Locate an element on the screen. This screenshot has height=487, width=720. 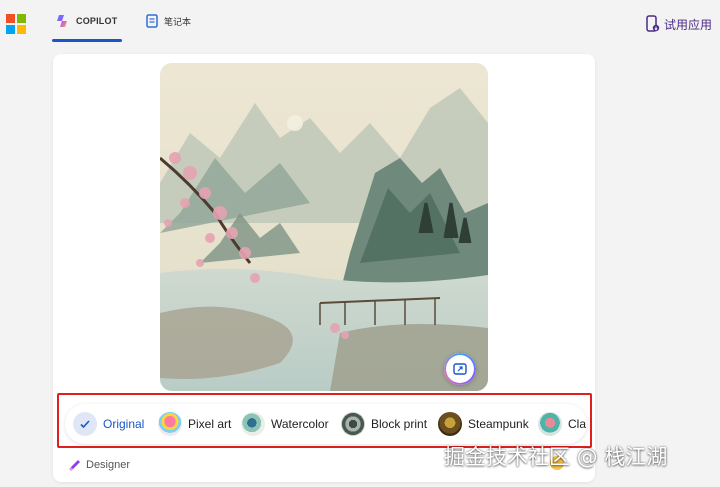
style-option-label: Block print is located at coordinates (399, 424).